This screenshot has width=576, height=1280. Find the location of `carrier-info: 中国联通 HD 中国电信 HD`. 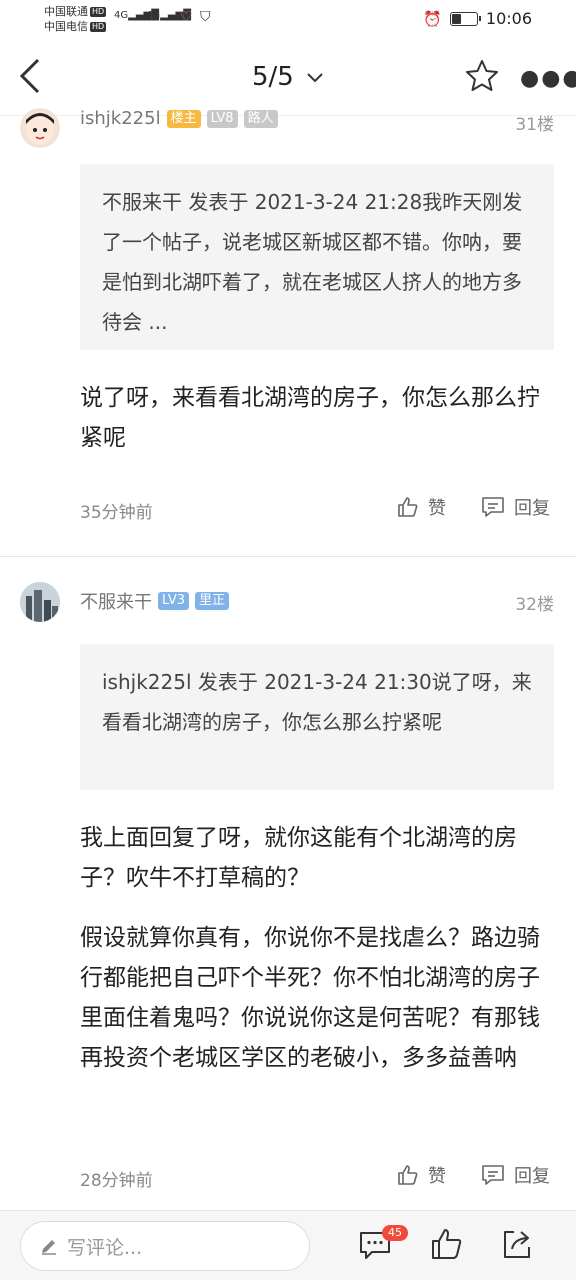

carrier-info: 中国联通 HD 中国电信 HD is located at coordinates (75, 19).